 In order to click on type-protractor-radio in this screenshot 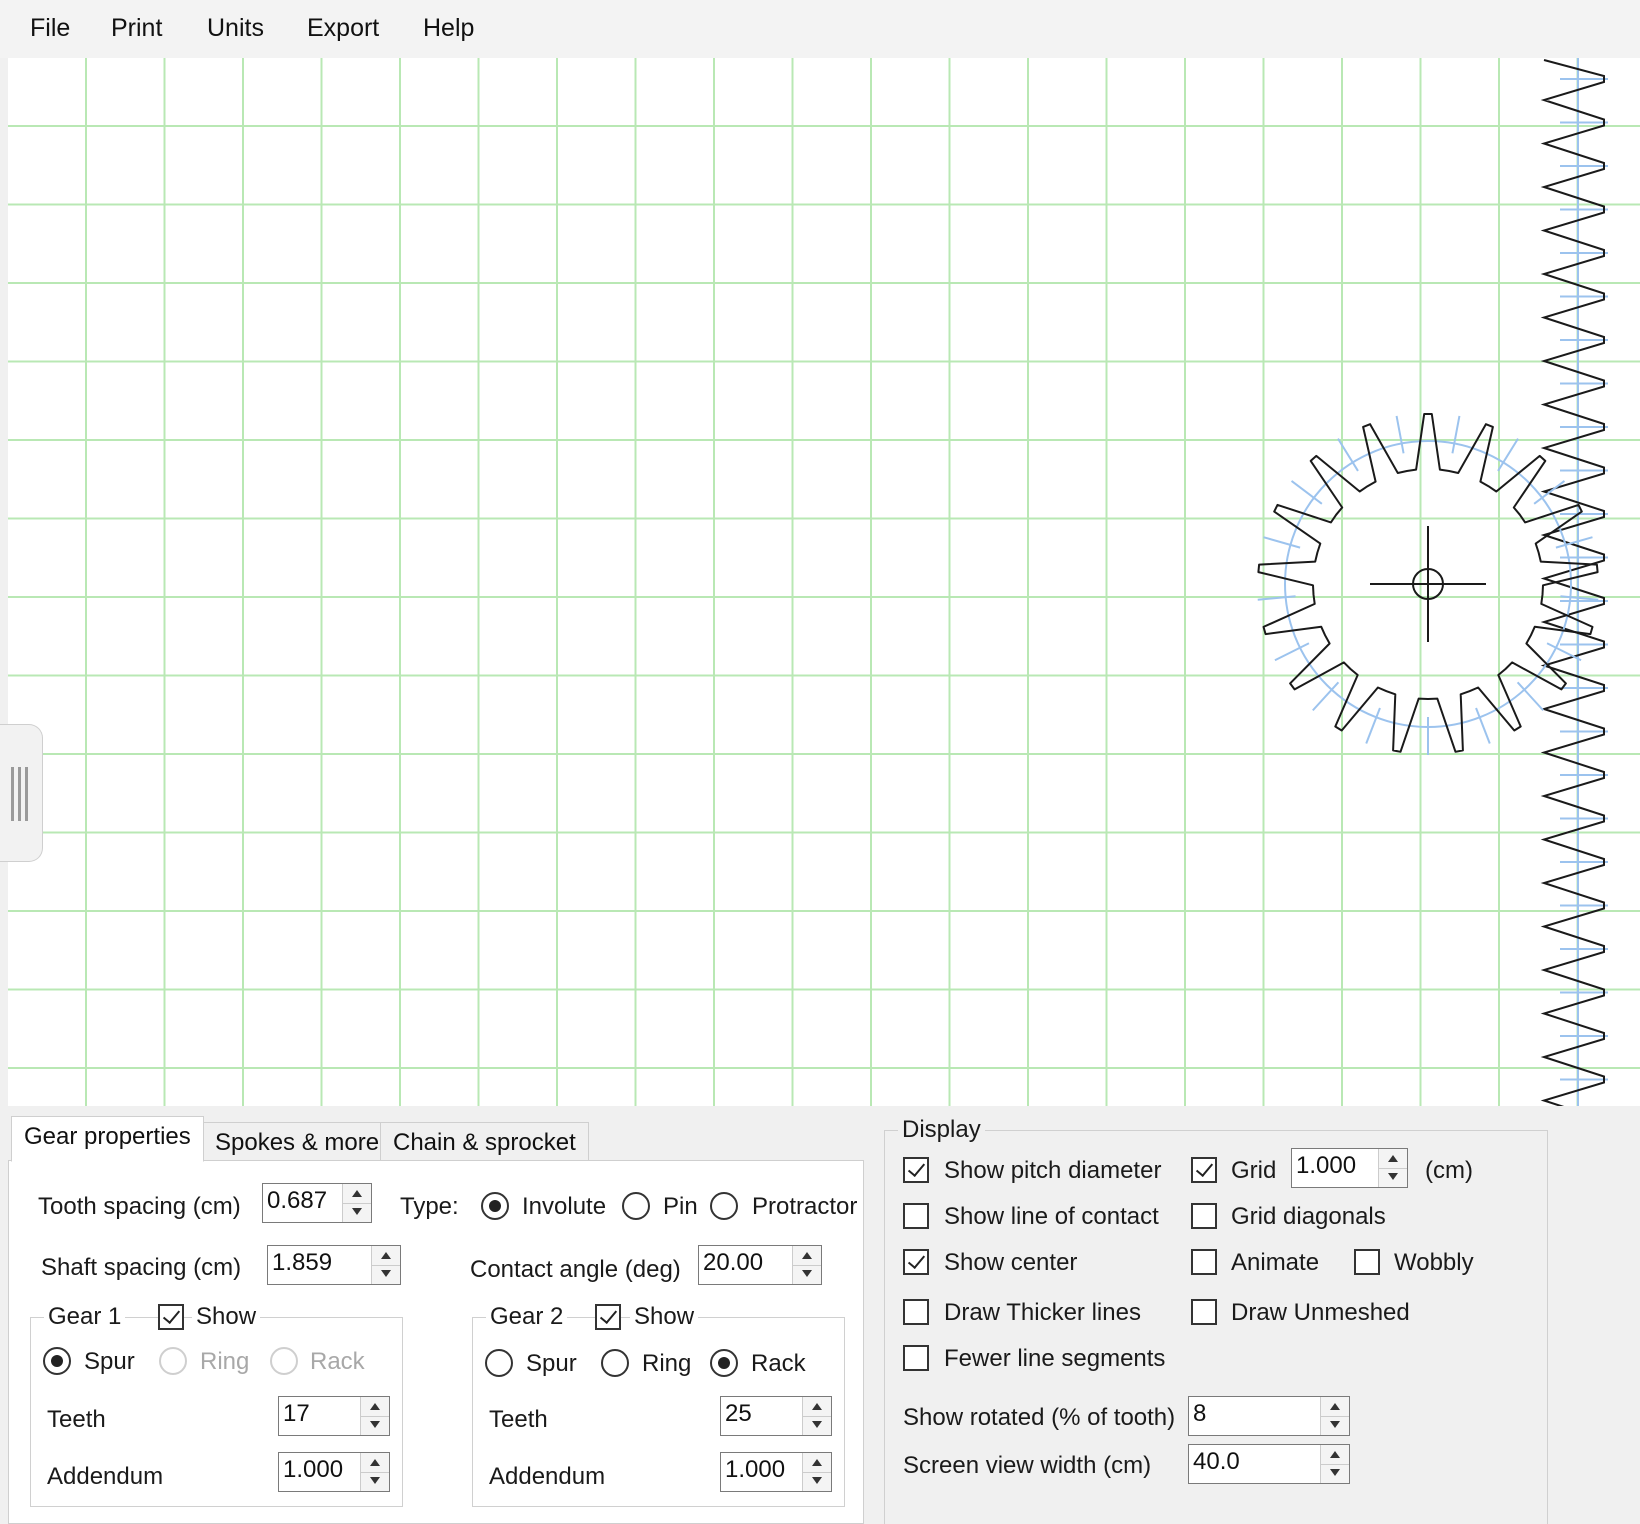, I will do `click(724, 1206)`.